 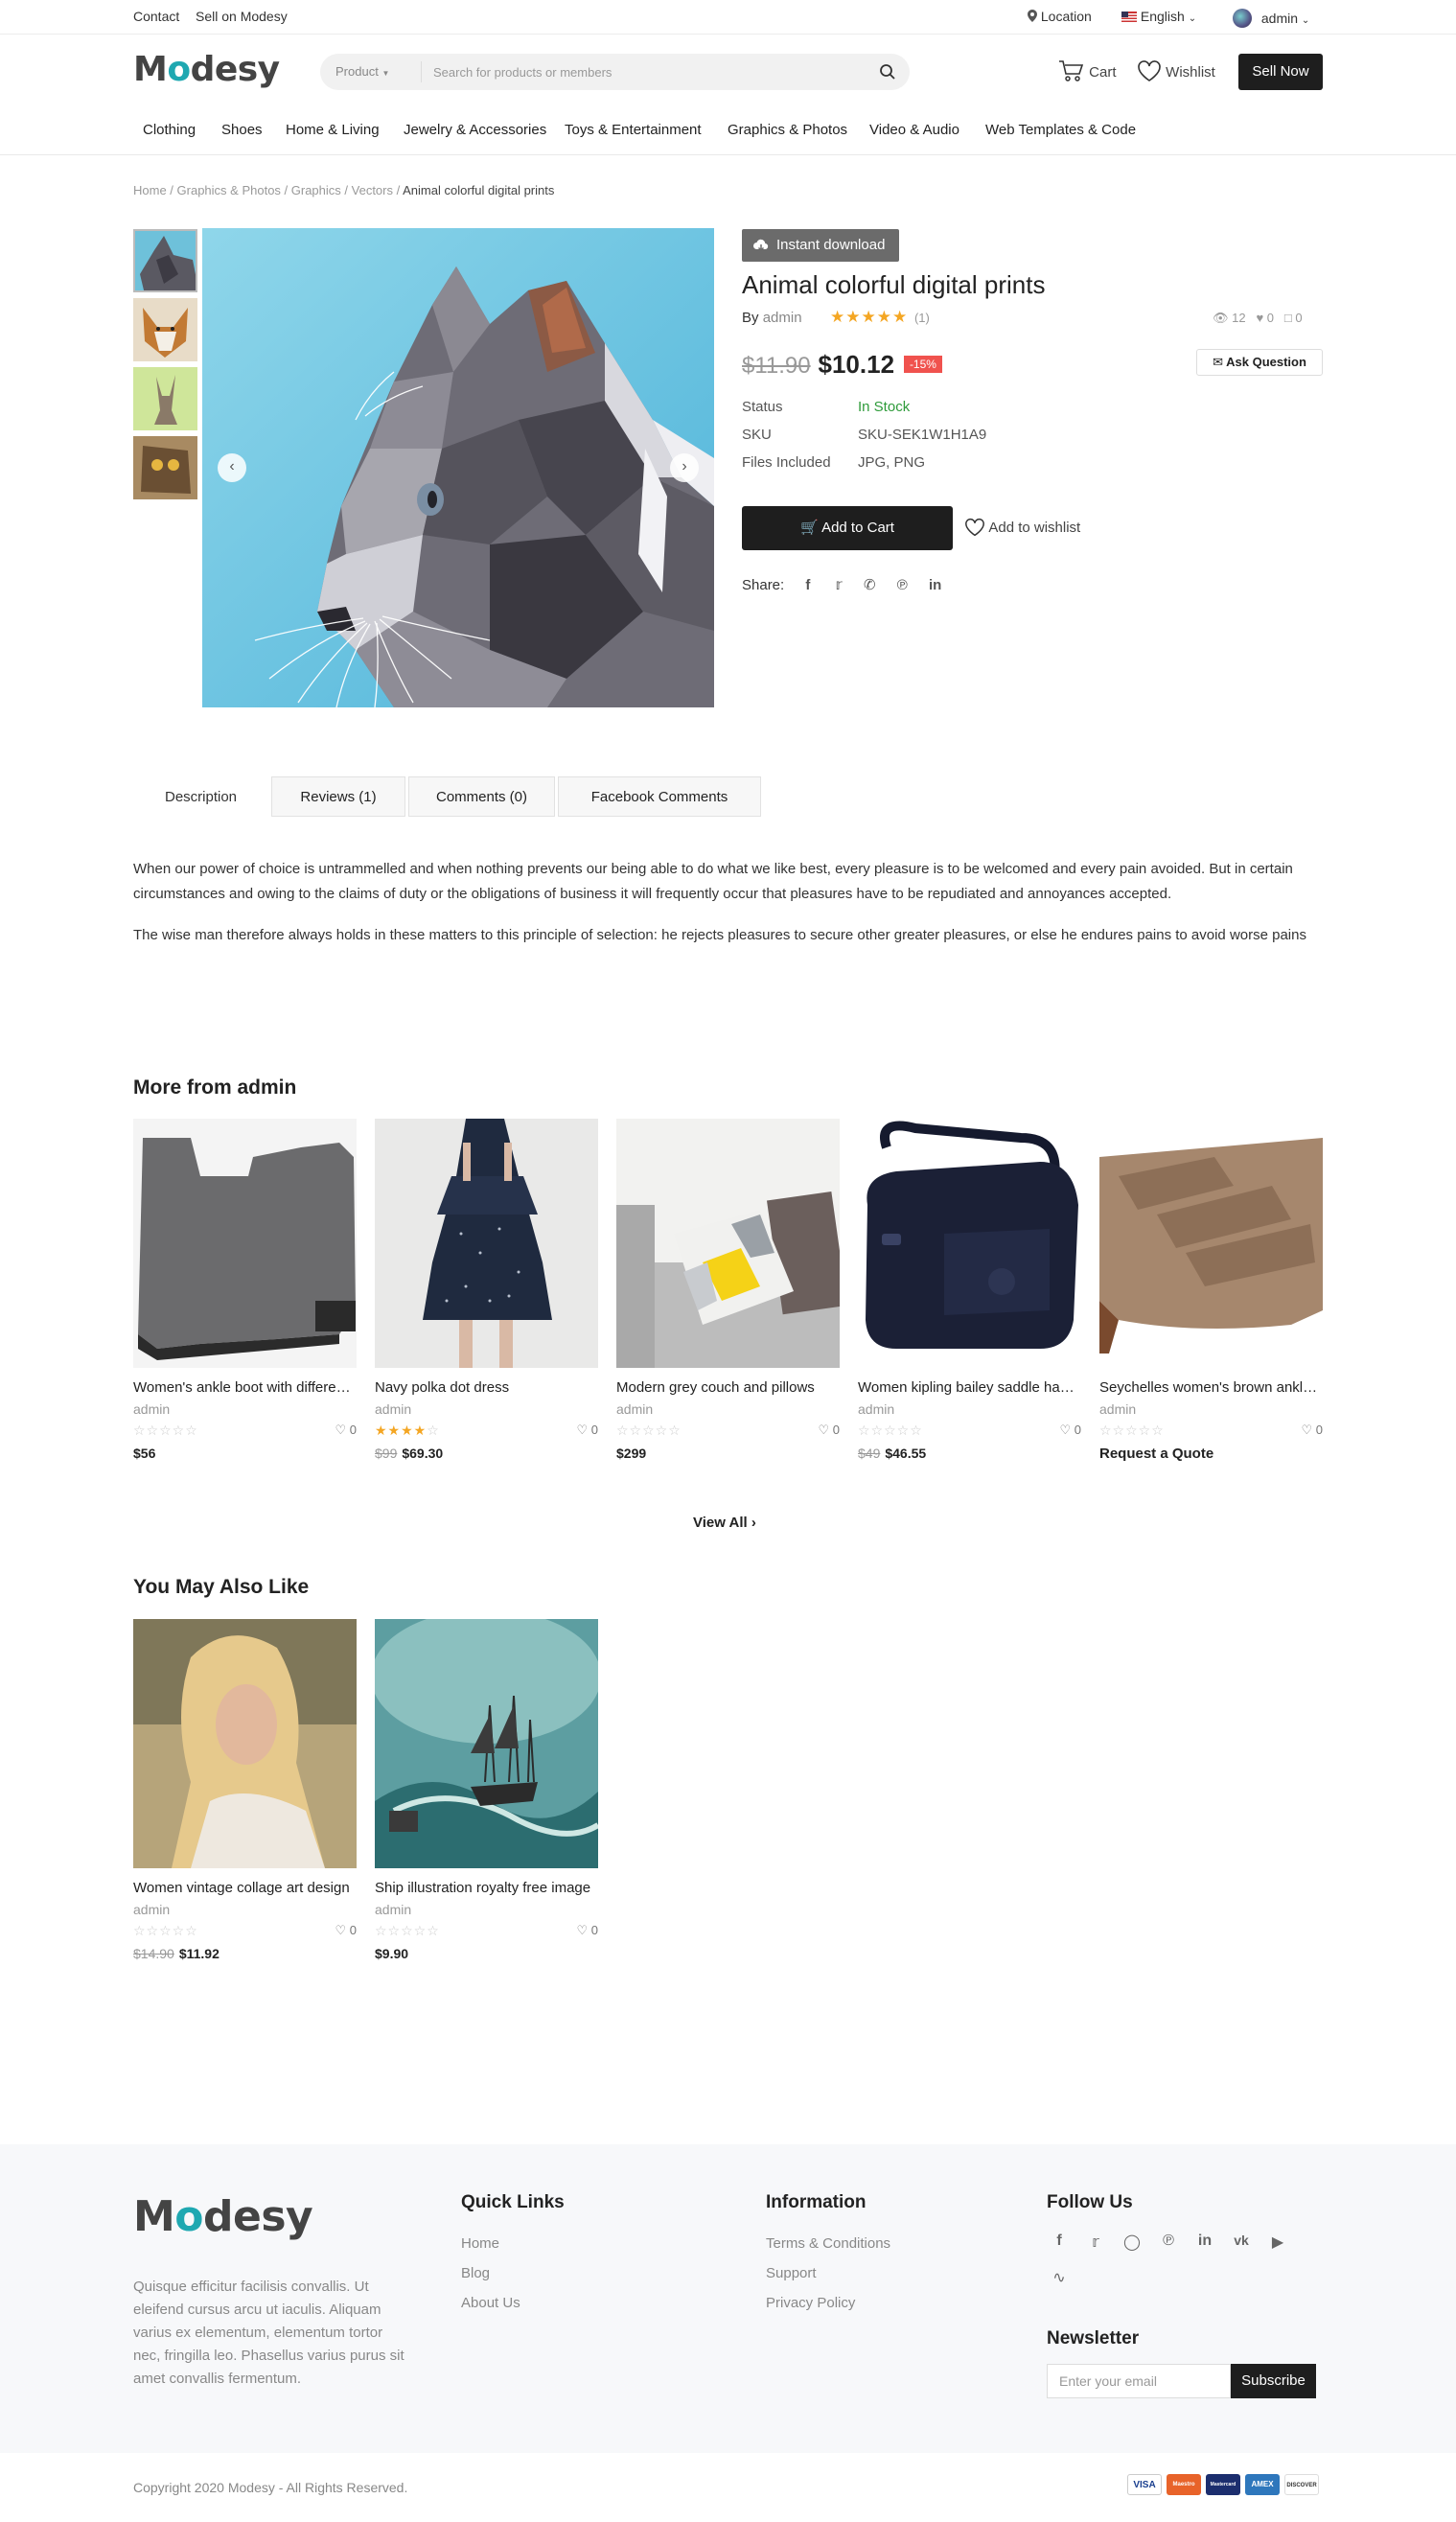 What do you see at coordinates (684, 467) in the screenshot?
I see `next-image-button: ›` at bounding box center [684, 467].